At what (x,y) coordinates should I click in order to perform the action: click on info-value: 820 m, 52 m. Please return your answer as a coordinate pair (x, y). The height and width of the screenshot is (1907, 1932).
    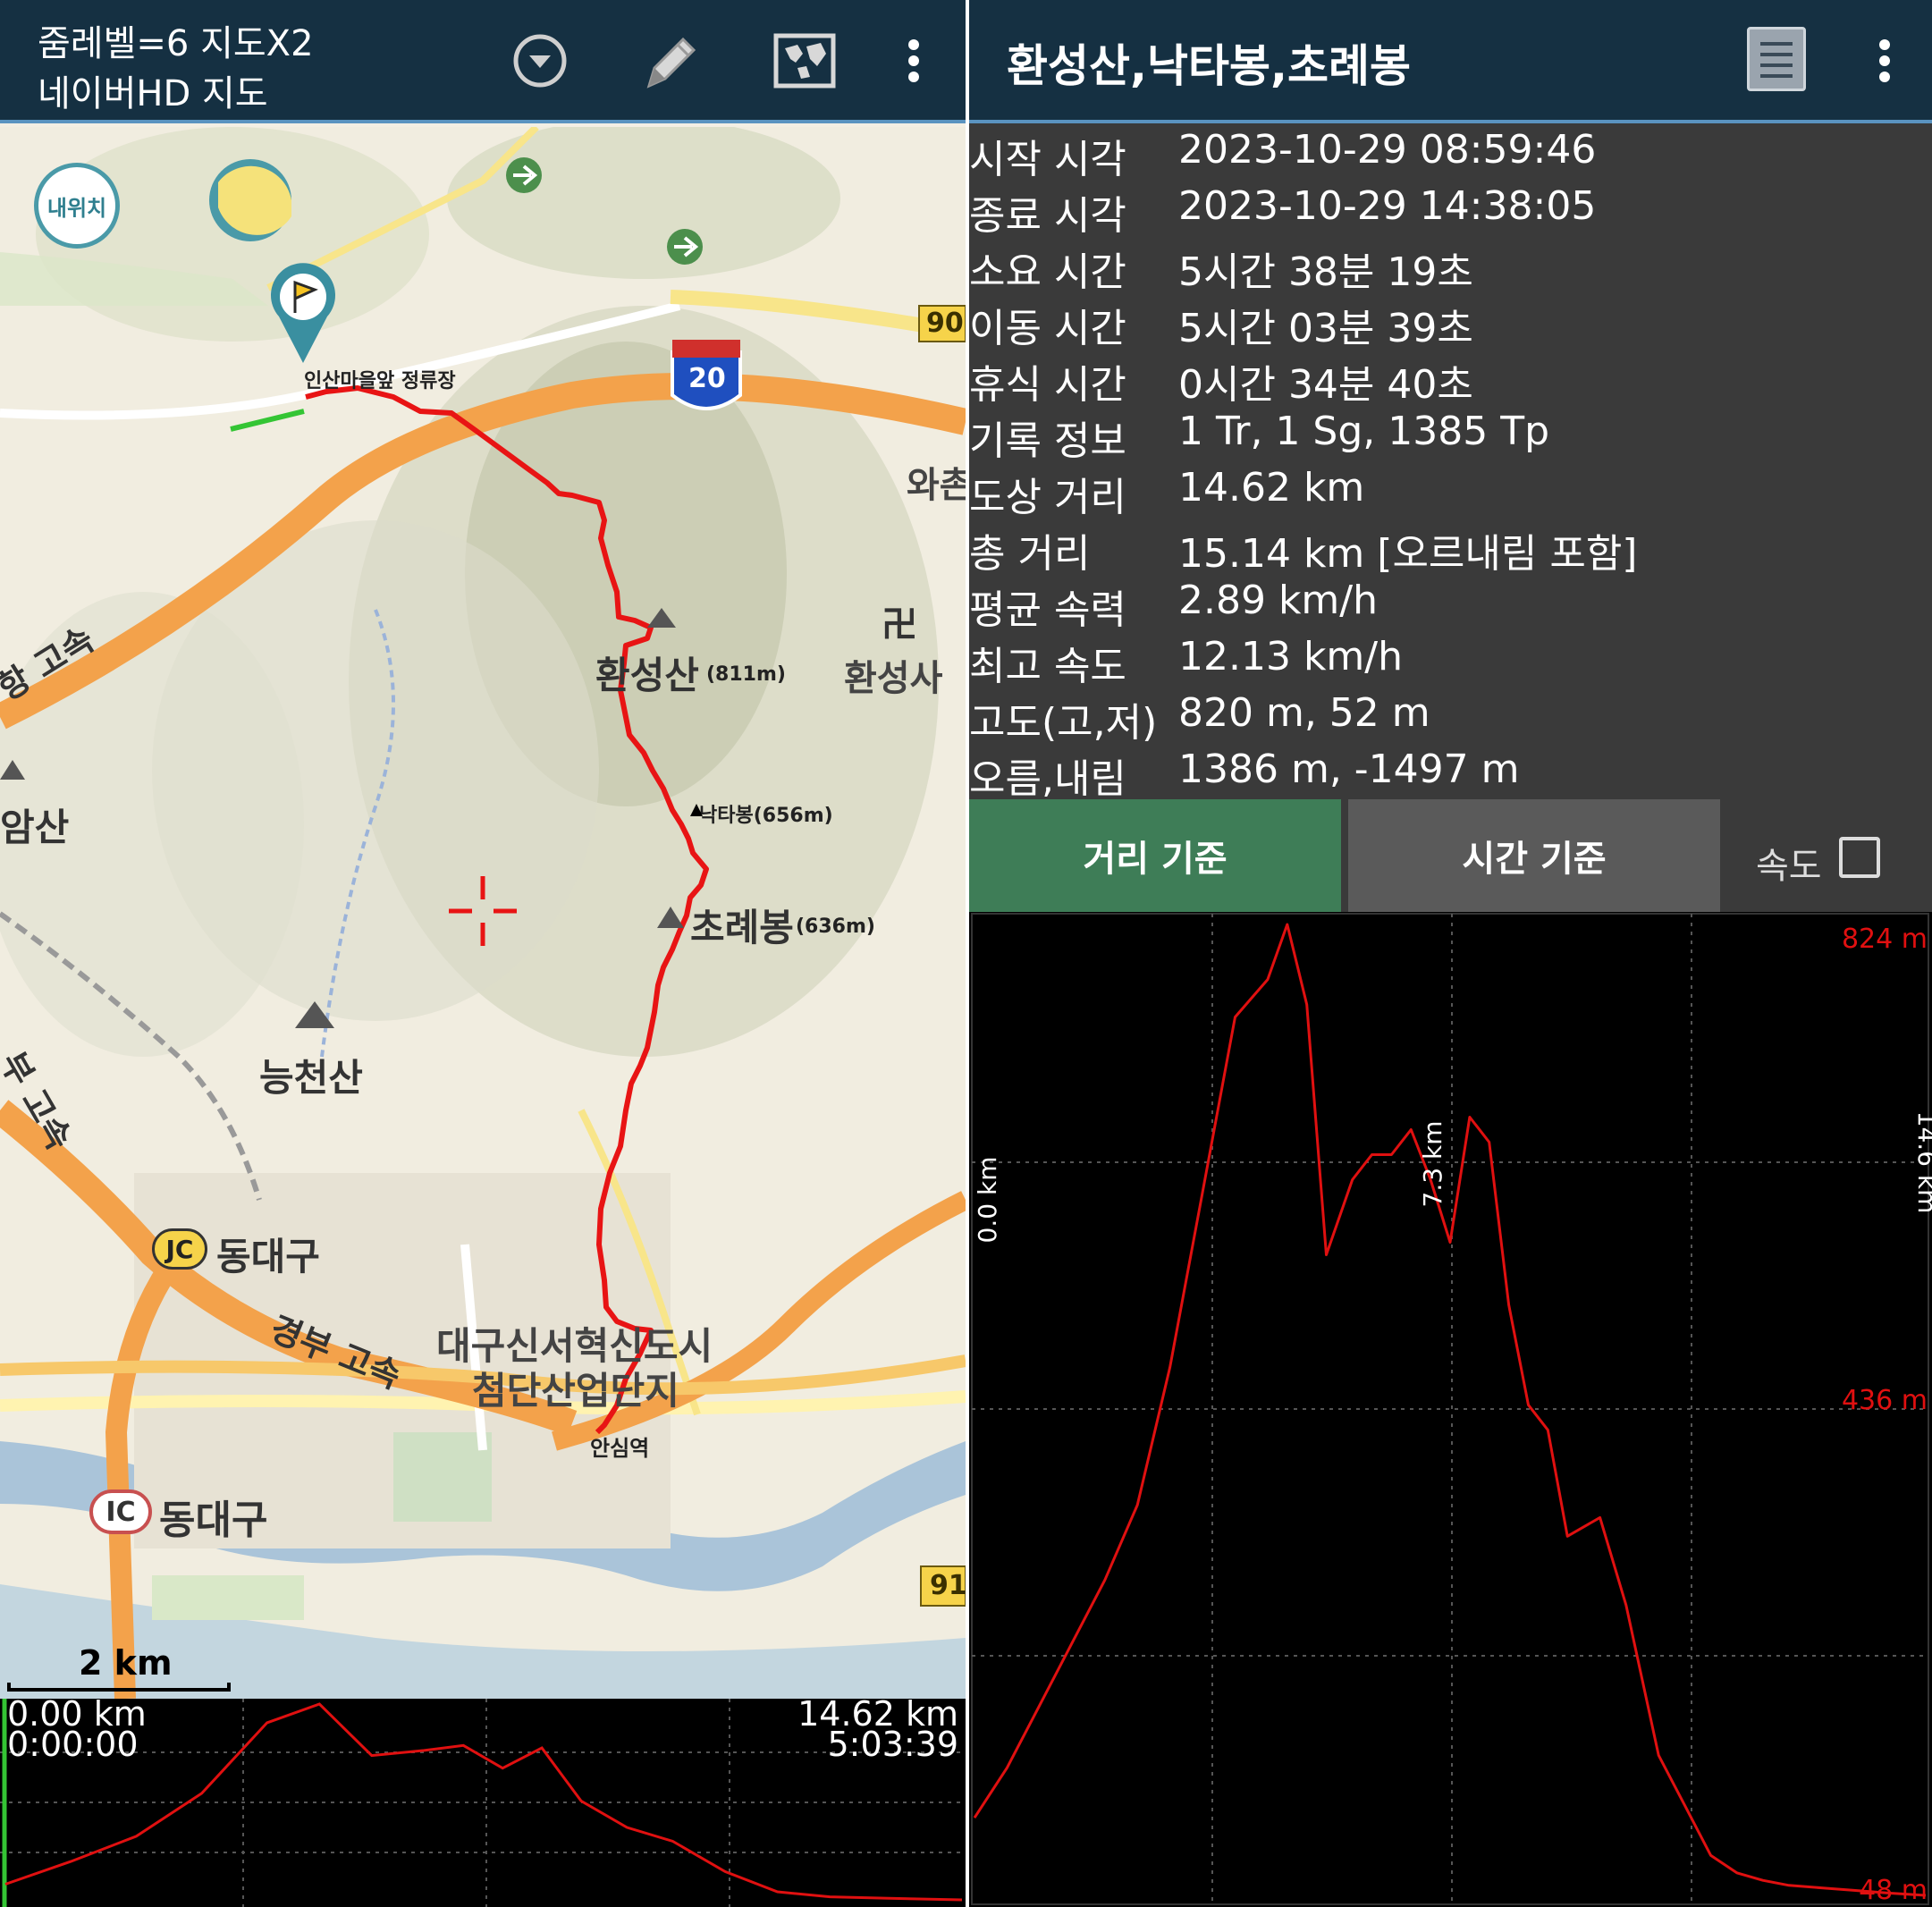
    Looking at the image, I should click on (1304, 713).